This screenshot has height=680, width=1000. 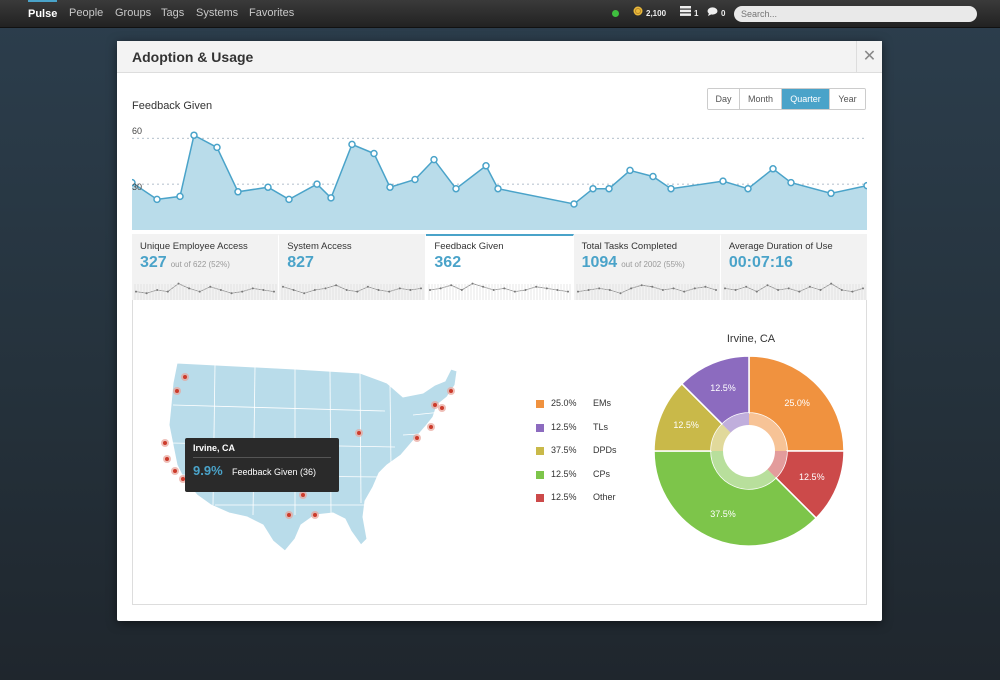 I want to click on legend-row: 12.5% TLs, so click(x=586, y=433).